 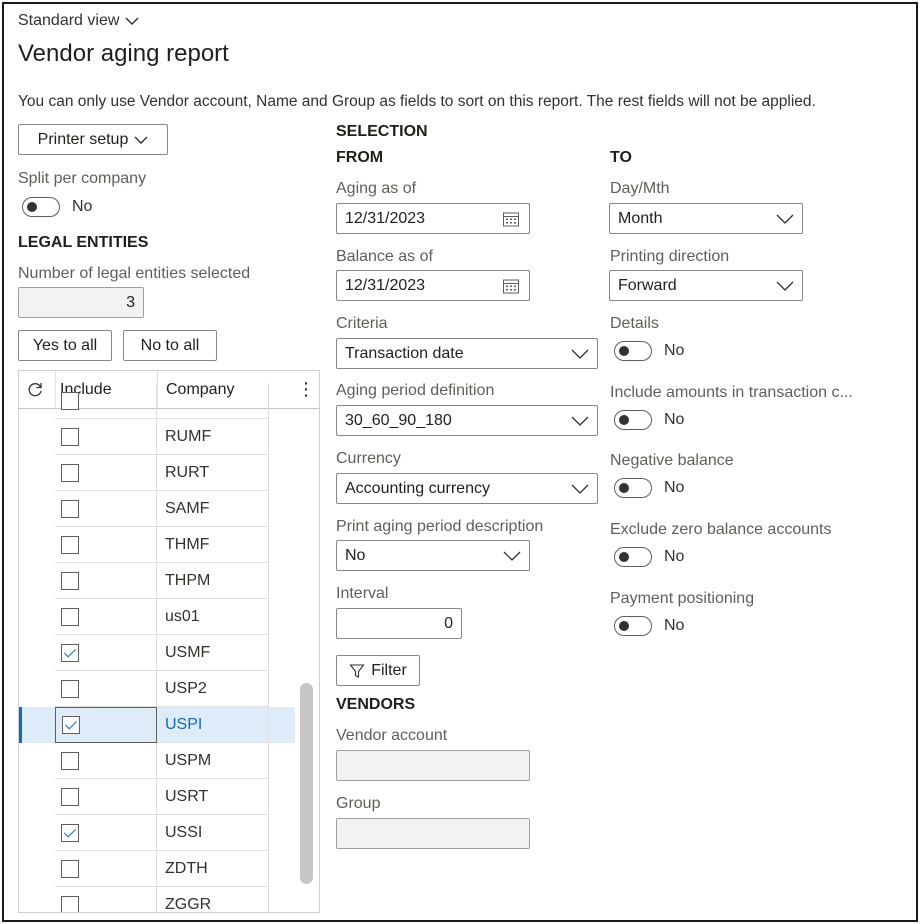 I want to click on printing-direction-select: Forward, so click(x=706, y=285).